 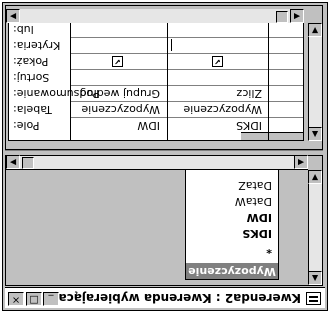 I want to click on grid-corner, so click(x=272, y=136).